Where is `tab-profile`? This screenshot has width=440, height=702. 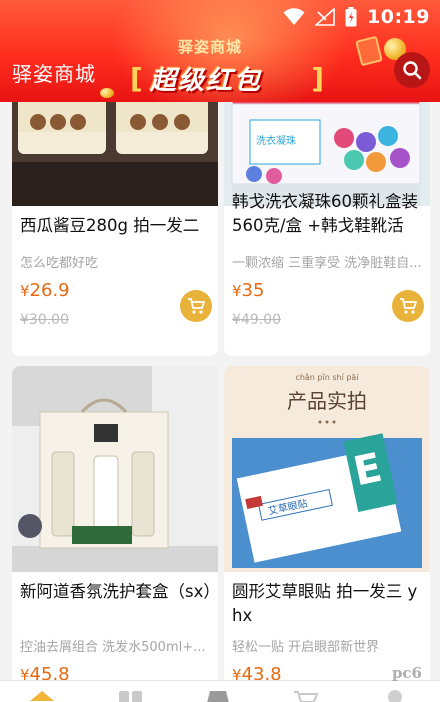
tab-profile is located at coordinates (395, 695).